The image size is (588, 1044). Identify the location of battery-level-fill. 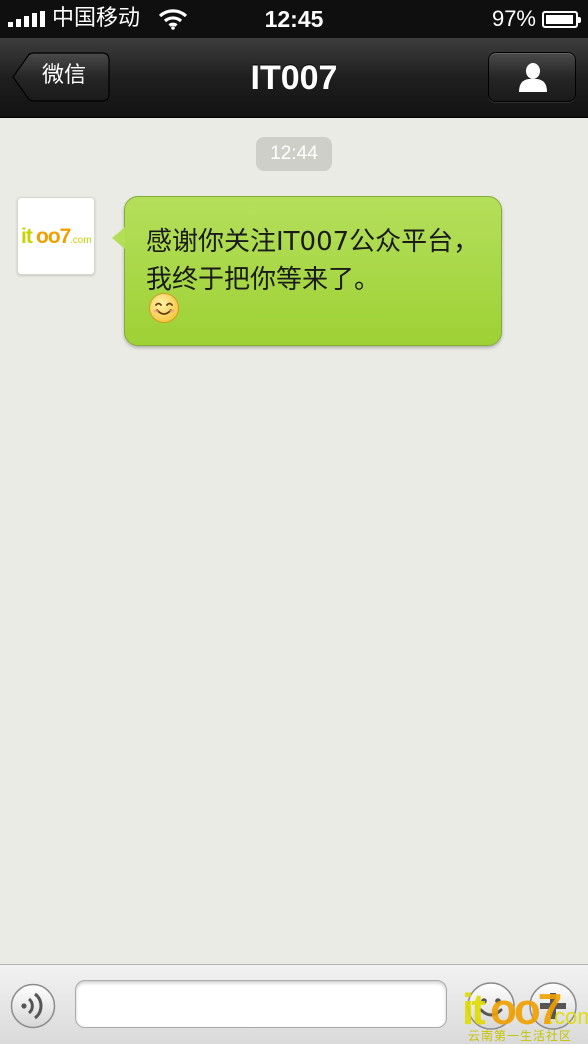
(559, 19).